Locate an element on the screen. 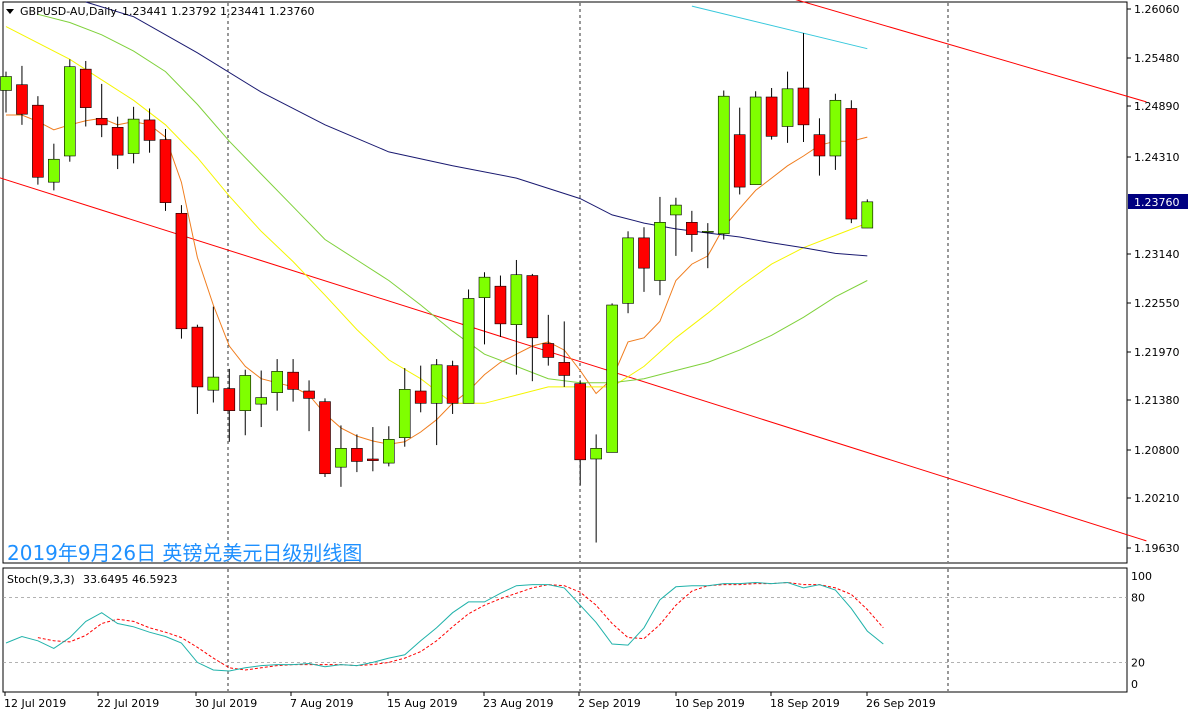 This screenshot has height=714, width=1192. price-tick-label: 1.23140 is located at coordinates (1157, 254).